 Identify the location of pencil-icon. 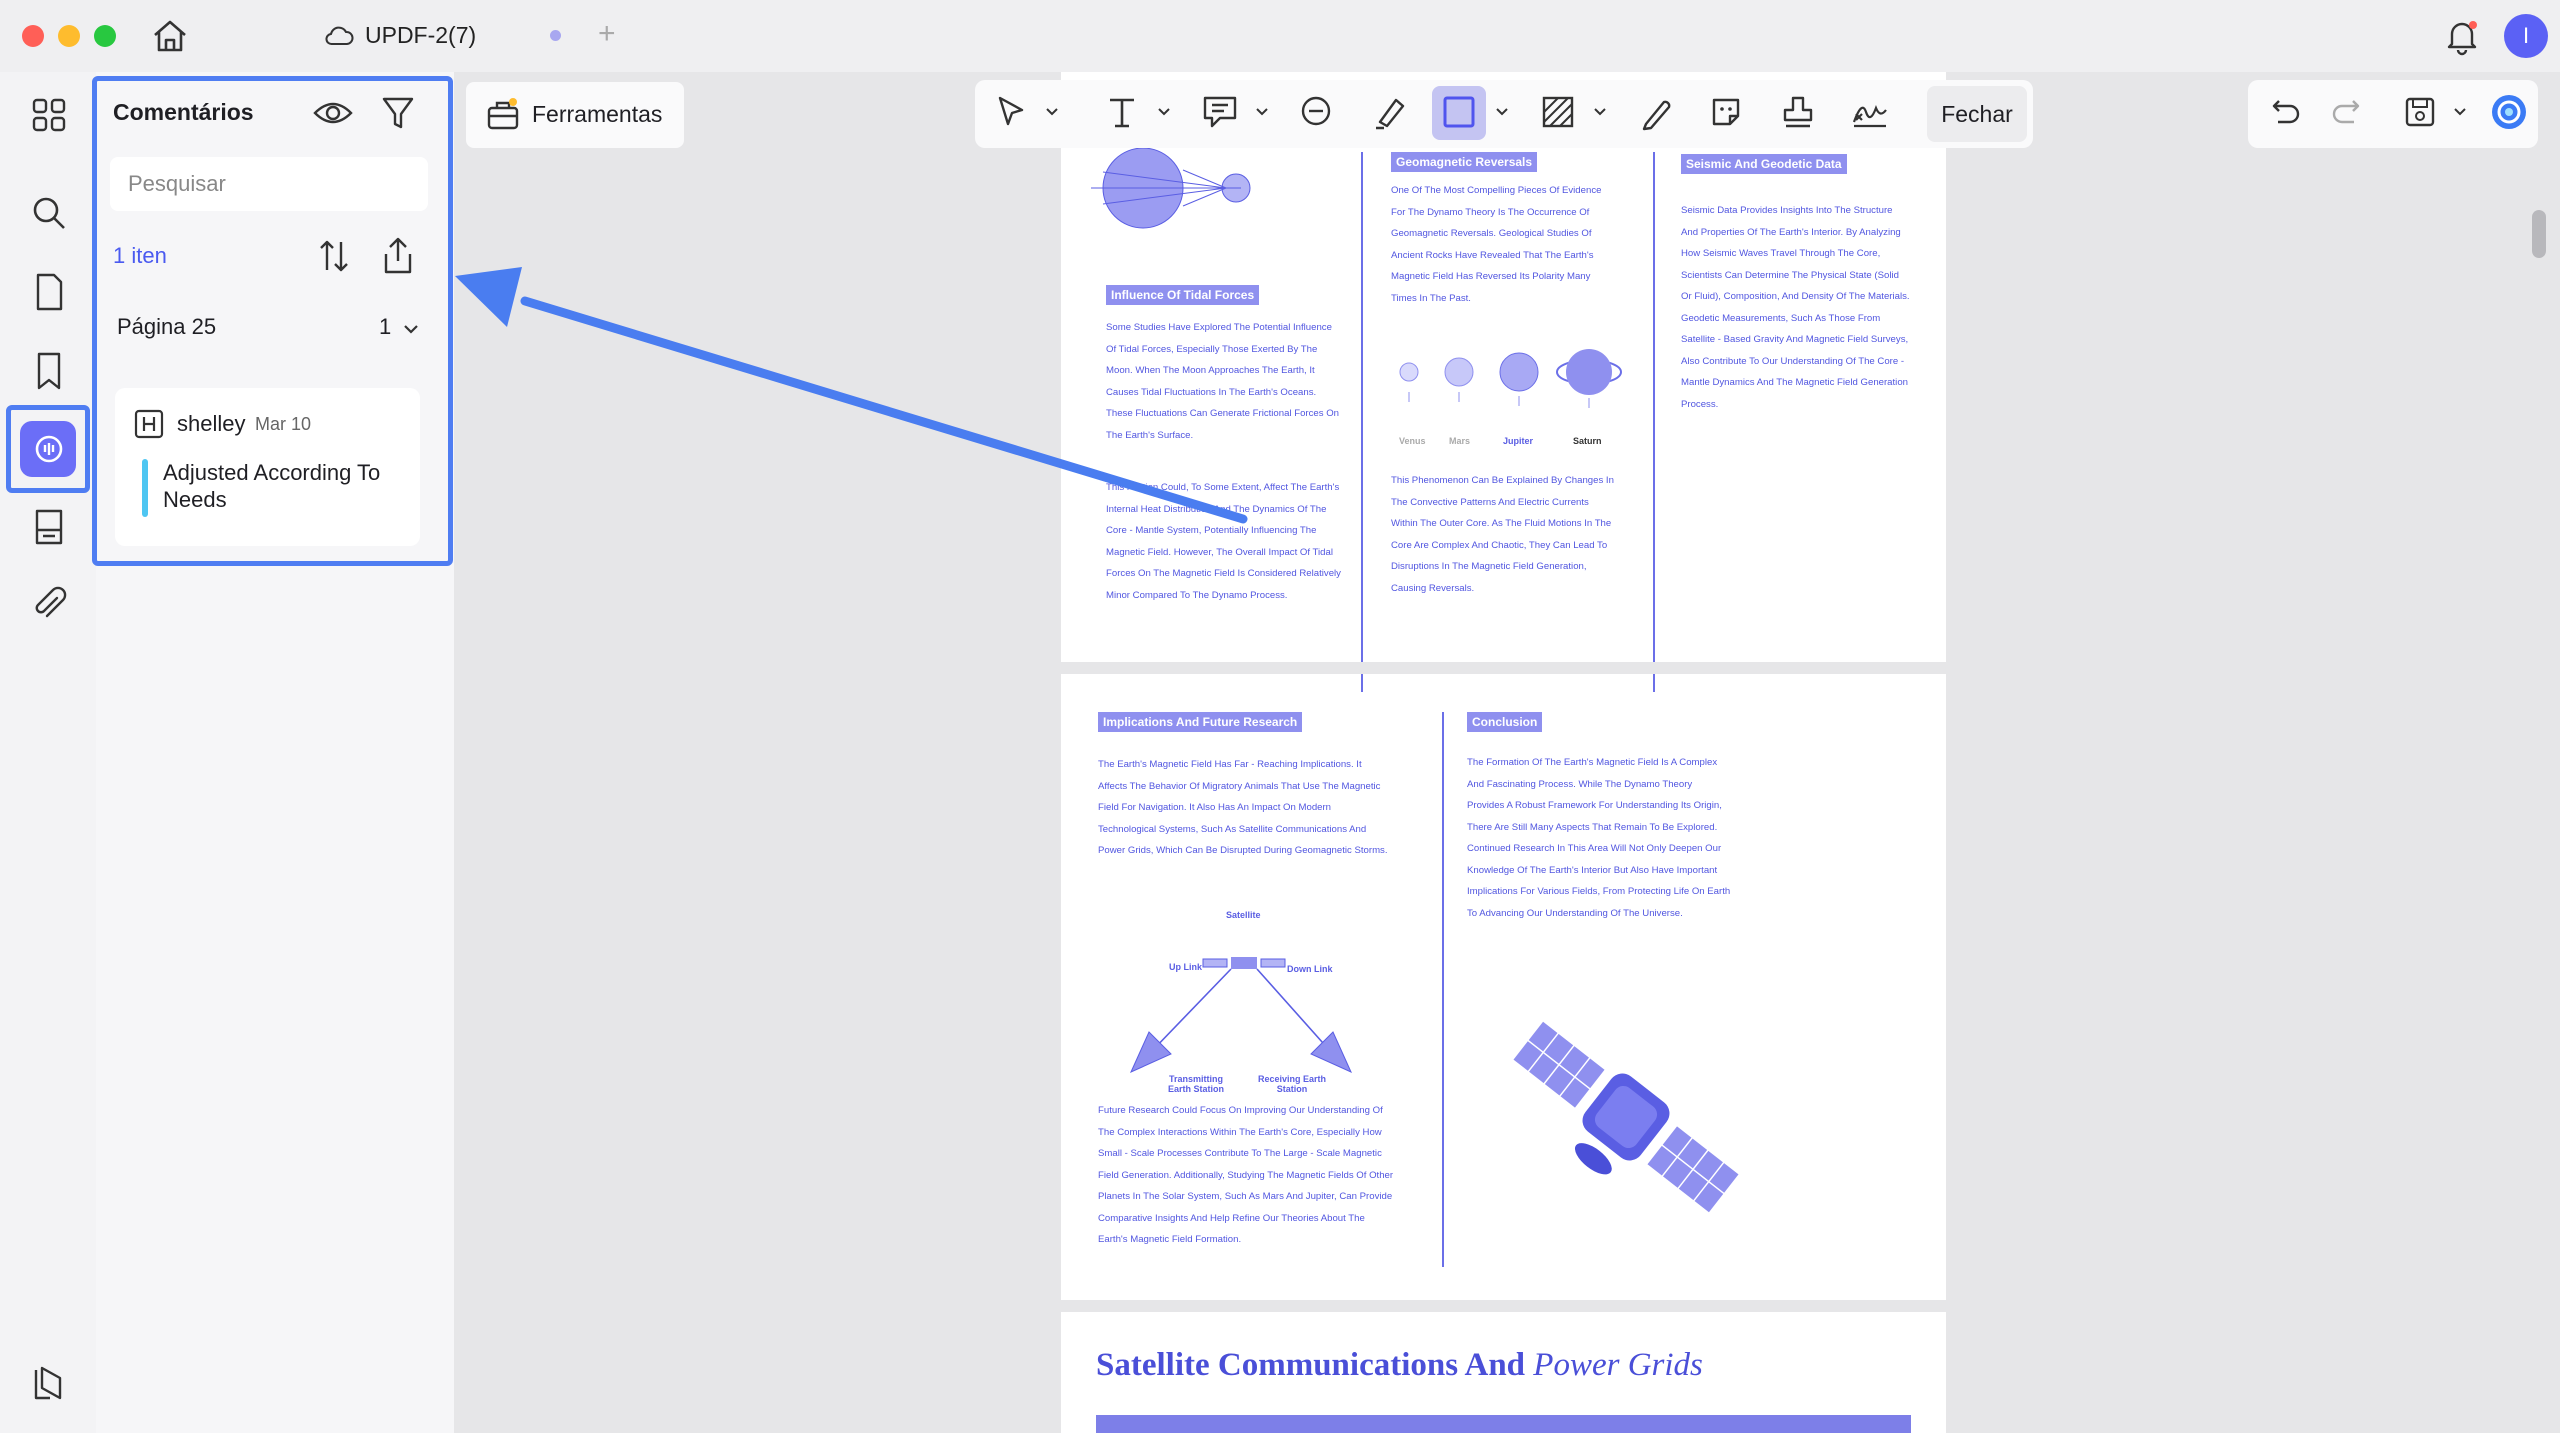
(1656, 112).